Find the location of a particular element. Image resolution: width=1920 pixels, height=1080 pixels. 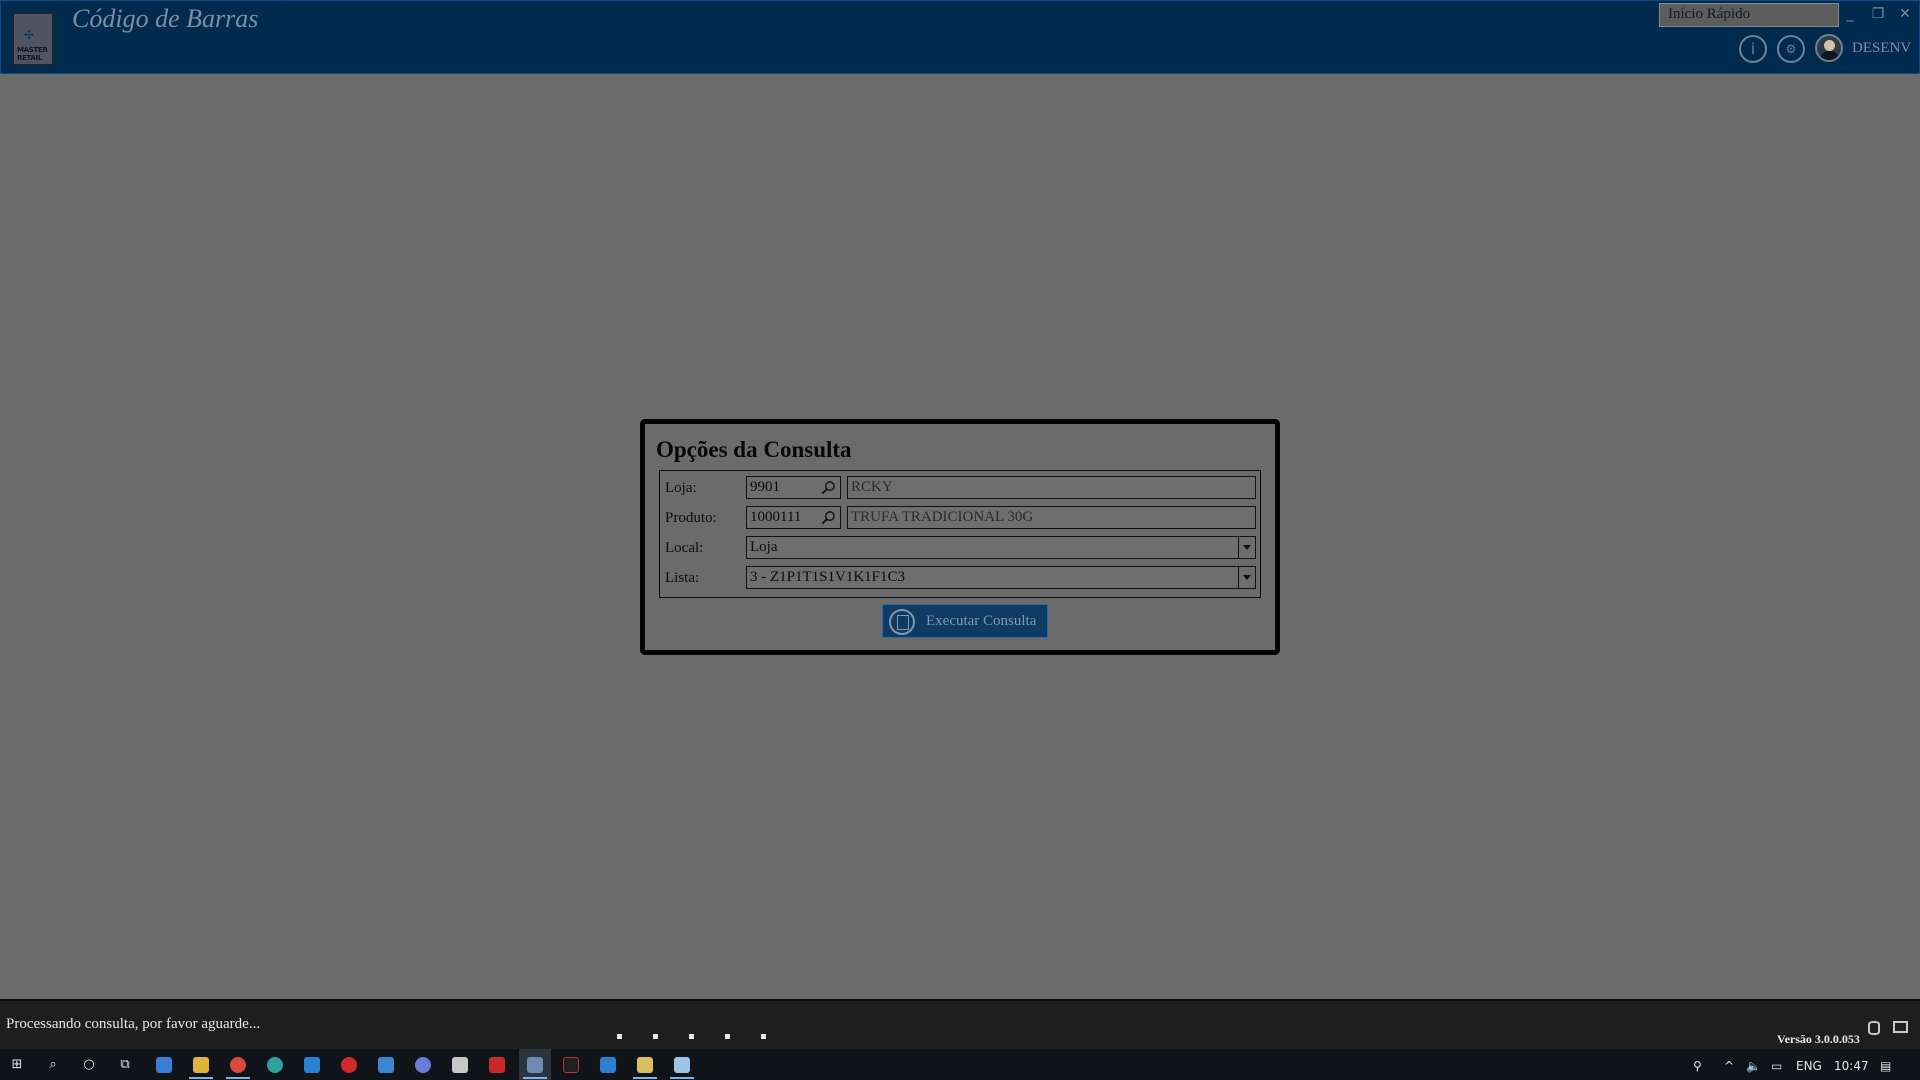

logo-text: MASTER RETAIL is located at coordinates (32, 54).